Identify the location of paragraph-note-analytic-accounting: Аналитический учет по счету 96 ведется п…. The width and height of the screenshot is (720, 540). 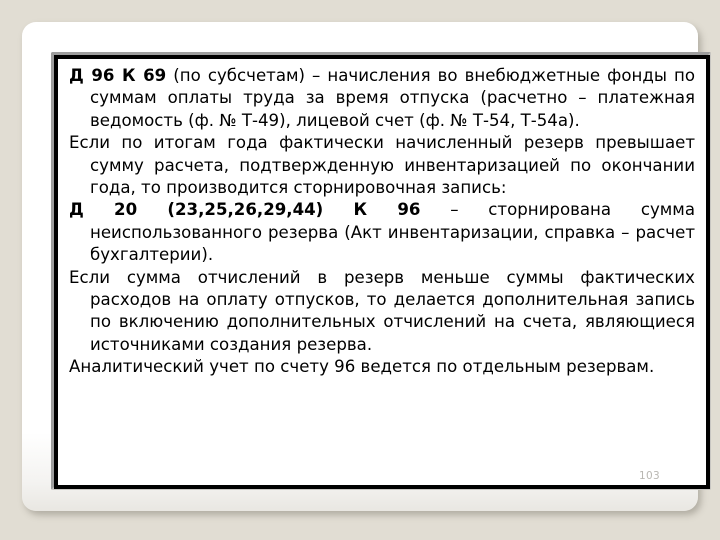
(382, 367).